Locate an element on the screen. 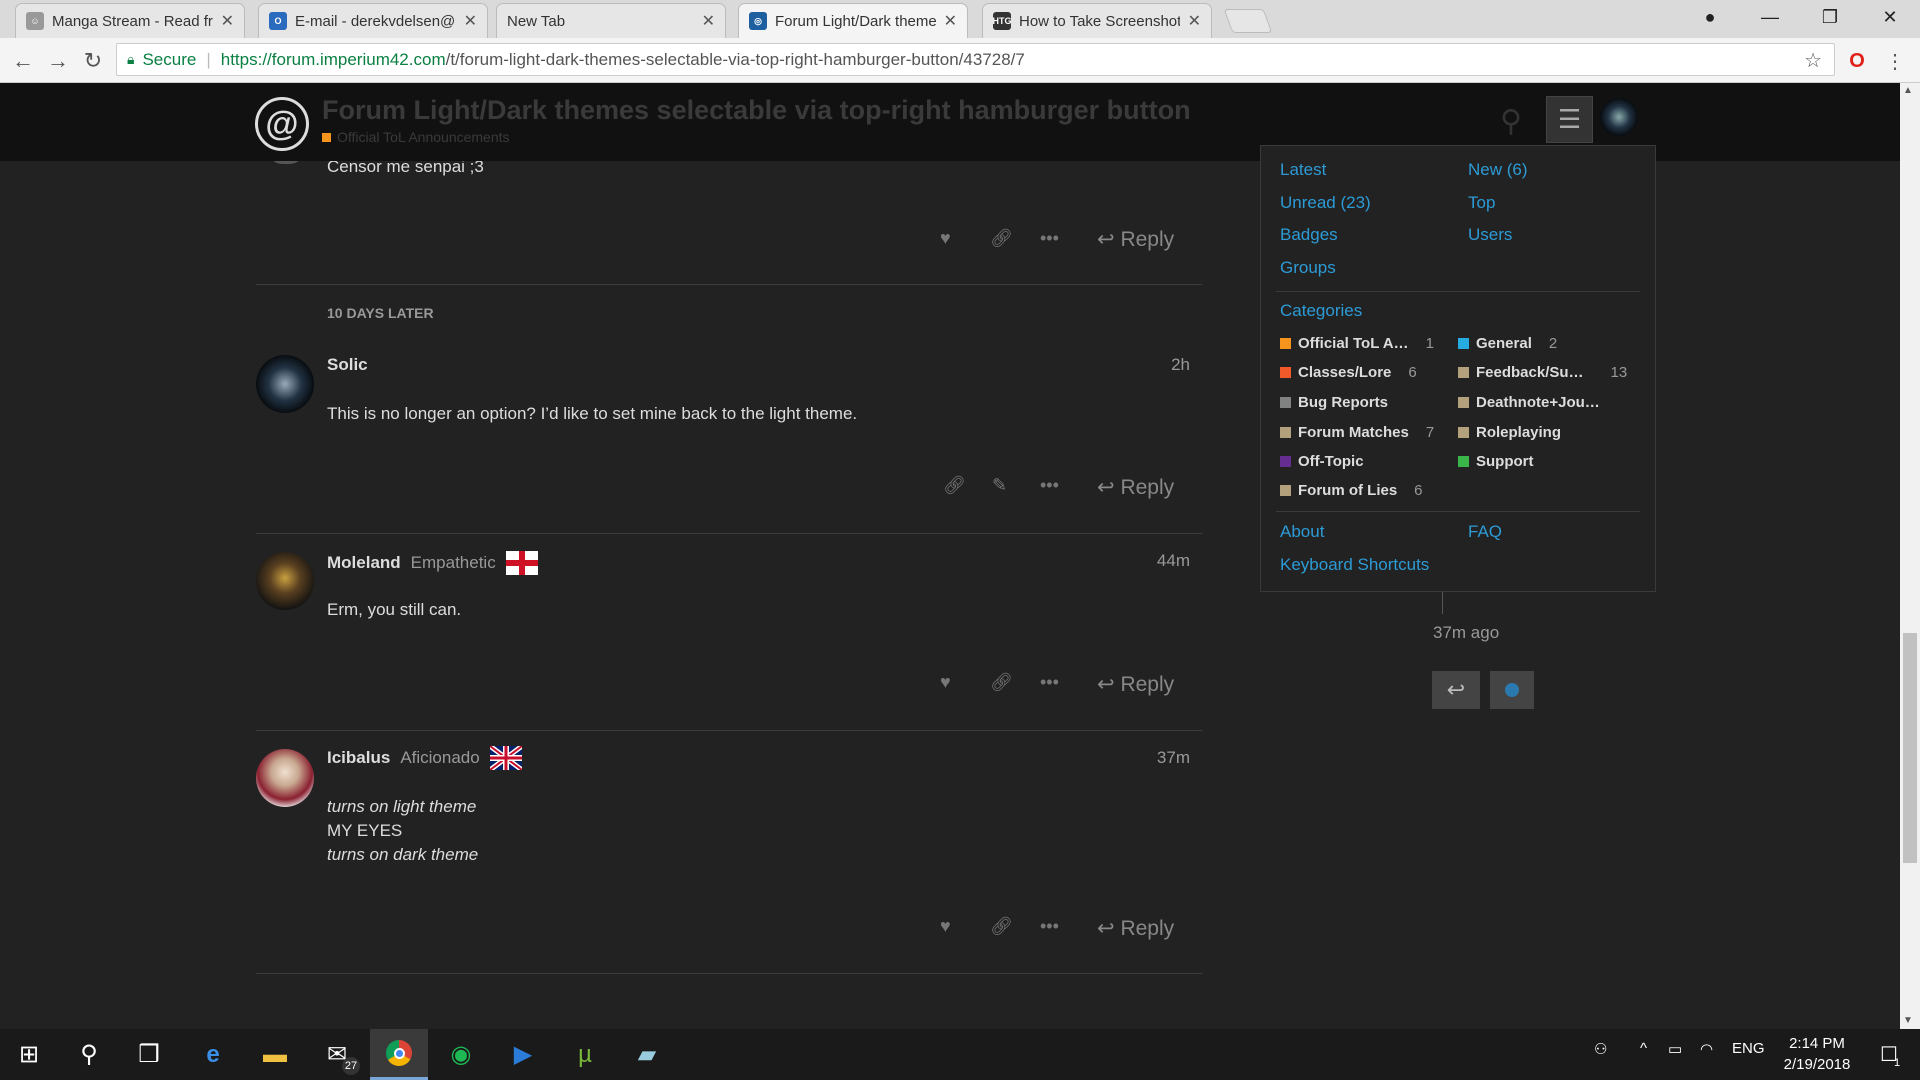  menu-link-unread: Unread (23) is located at coordinates (1325, 203).